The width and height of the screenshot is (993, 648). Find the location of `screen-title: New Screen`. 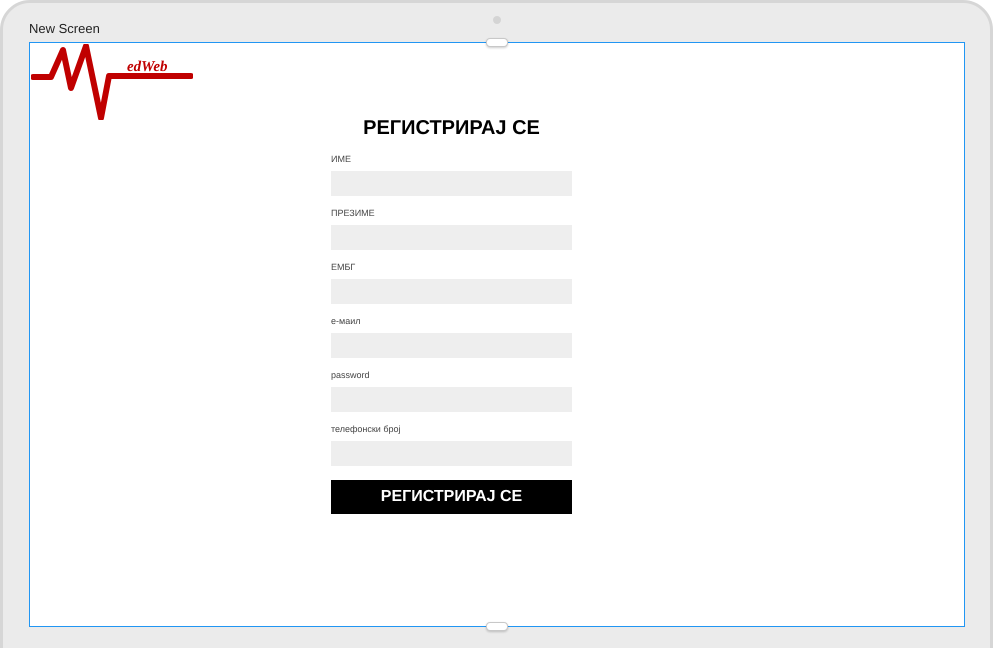

screen-title: New Screen is located at coordinates (64, 28).